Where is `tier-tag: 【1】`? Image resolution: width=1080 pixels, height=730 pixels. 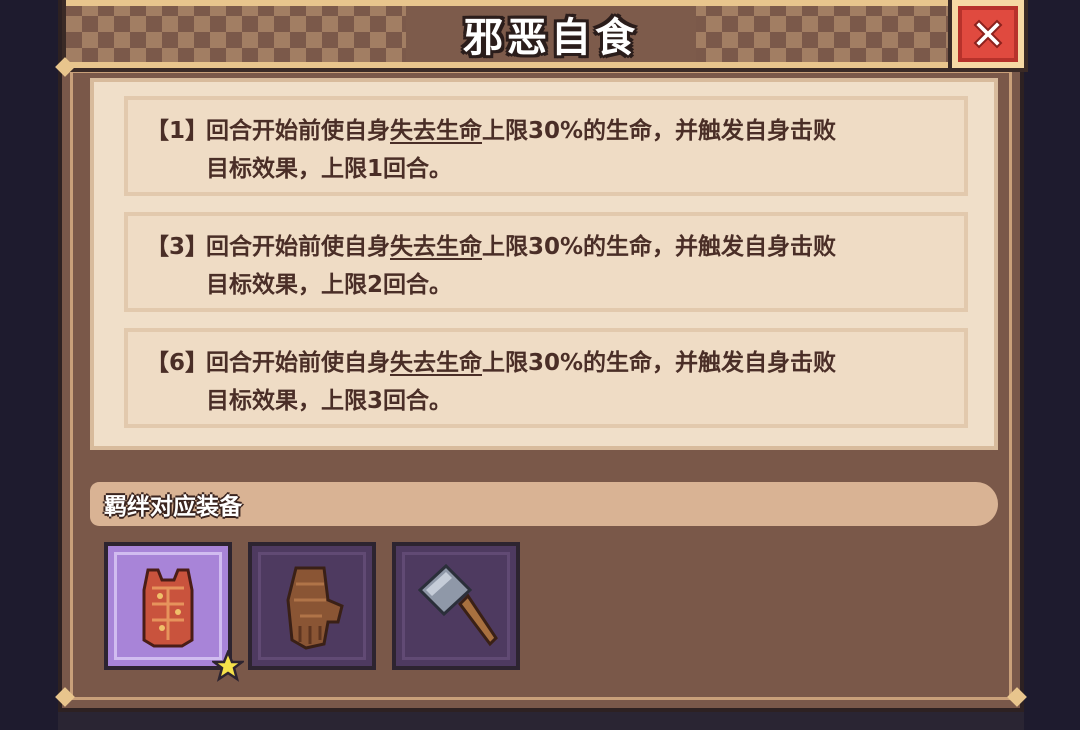
tier-tag: 【1】 is located at coordinates (177, 131).